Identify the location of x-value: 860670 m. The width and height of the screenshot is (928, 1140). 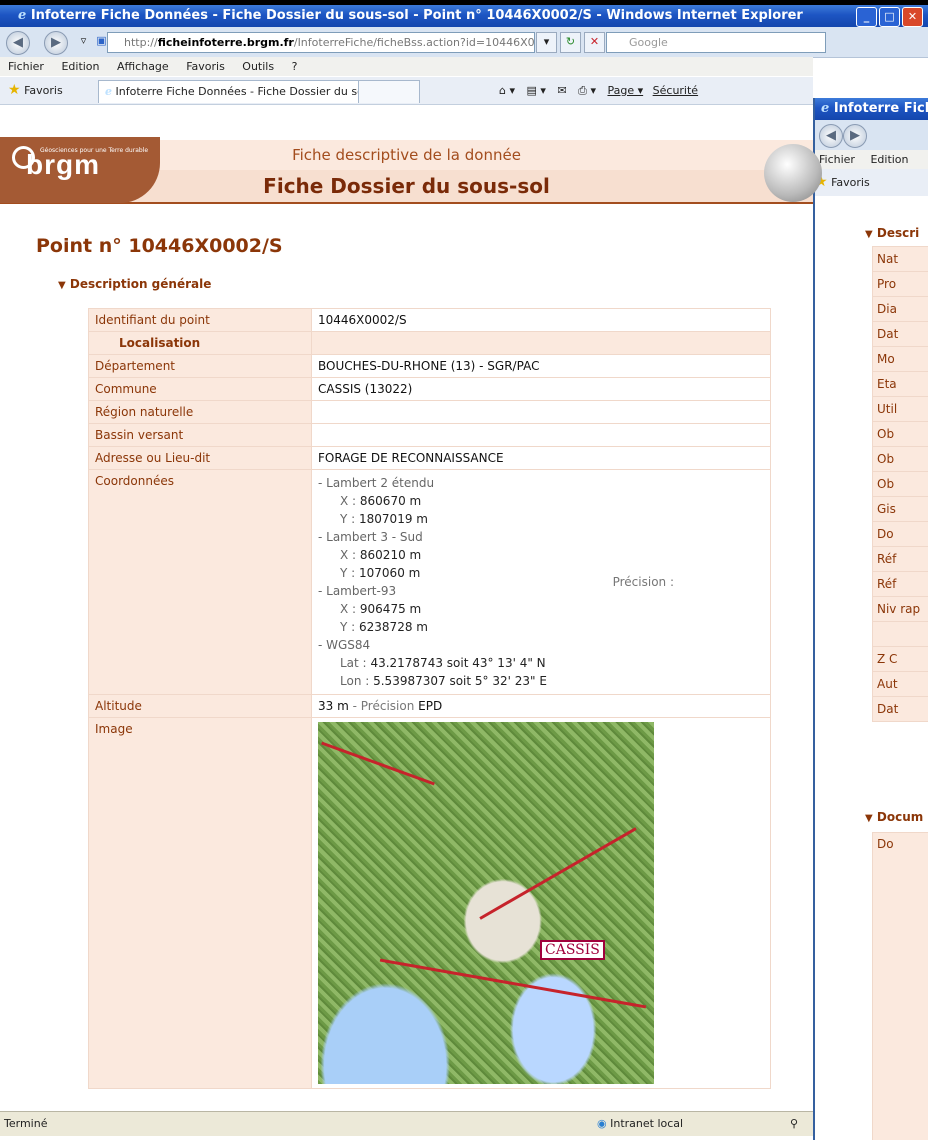
(390, 501).